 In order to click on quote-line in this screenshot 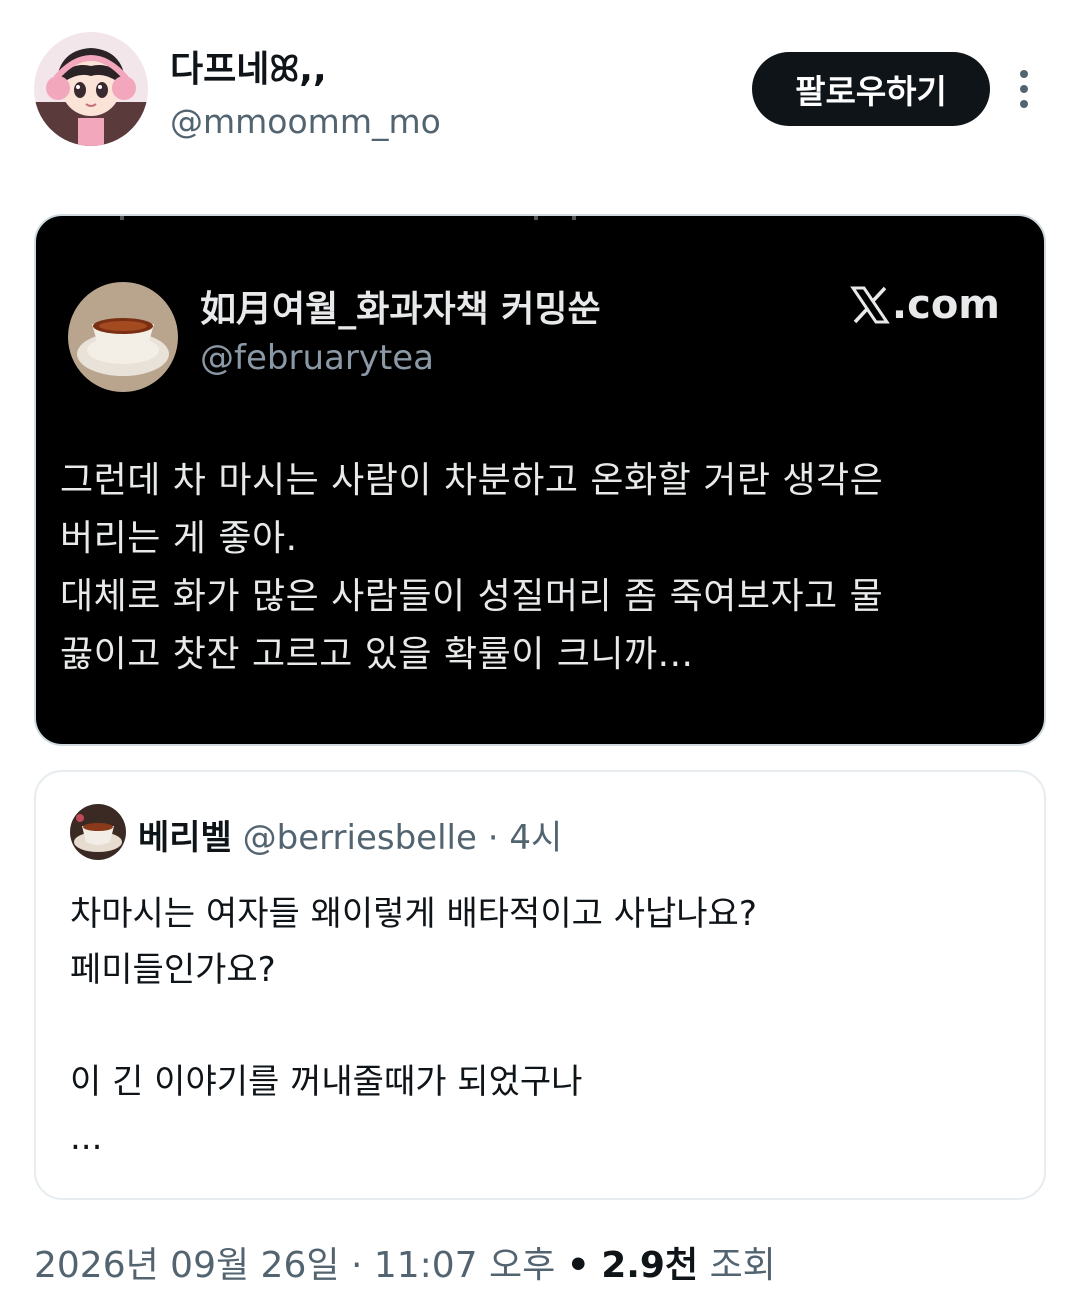, I will do `click(545, 1026)`.